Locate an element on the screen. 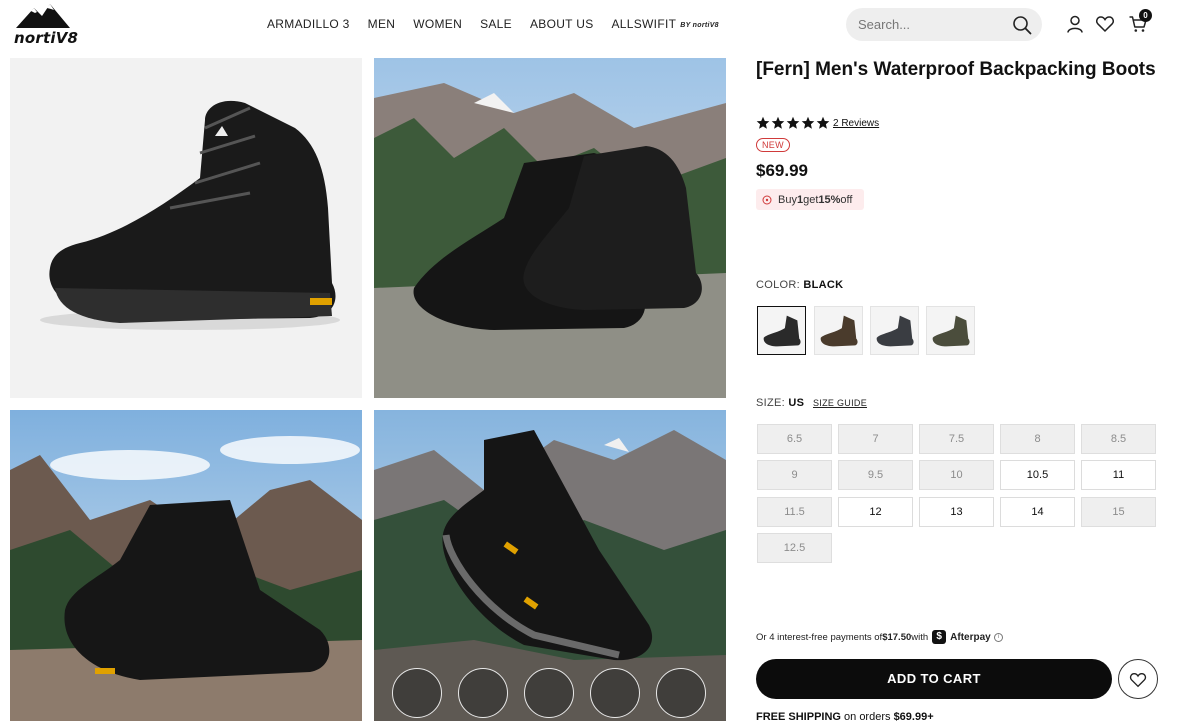 Image resolution: width=1199 pixels, height=721 pixels. size-option-7-5: 7.5 is located at coordinates (956, 439).